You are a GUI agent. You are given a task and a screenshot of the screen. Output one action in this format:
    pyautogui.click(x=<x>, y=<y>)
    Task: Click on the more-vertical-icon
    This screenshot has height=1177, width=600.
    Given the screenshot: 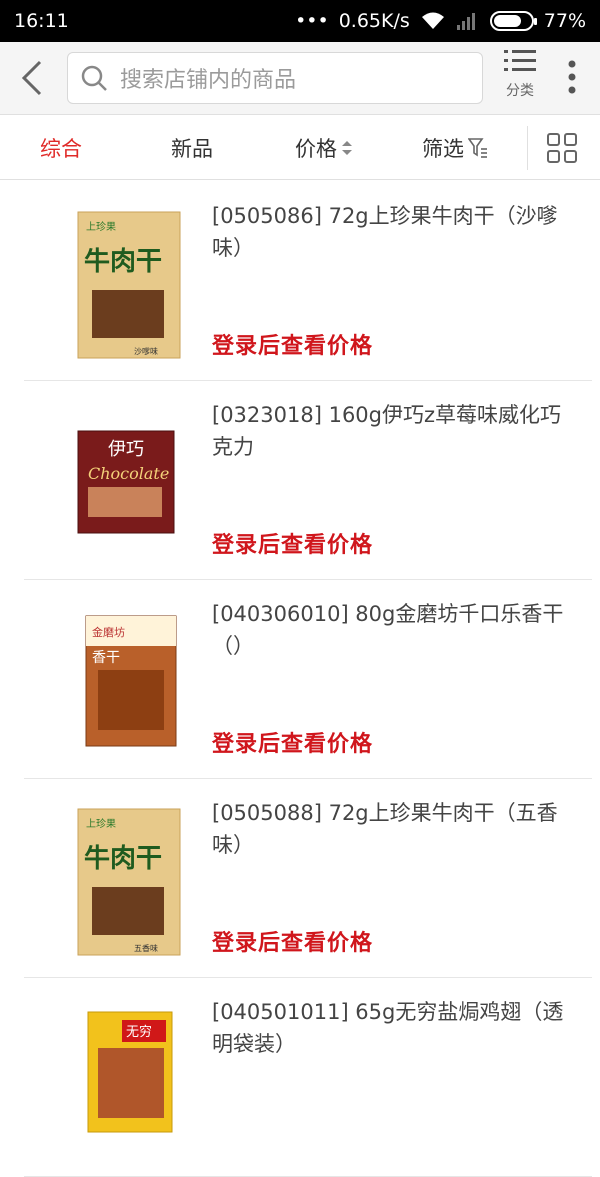 What is the action you would take?
    pyautogui.click(x=572, y=77)
    